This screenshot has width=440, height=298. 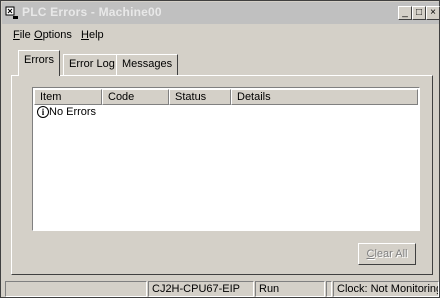 I want to click on tab-error-log: Error Log, so click(x=92, y=64).